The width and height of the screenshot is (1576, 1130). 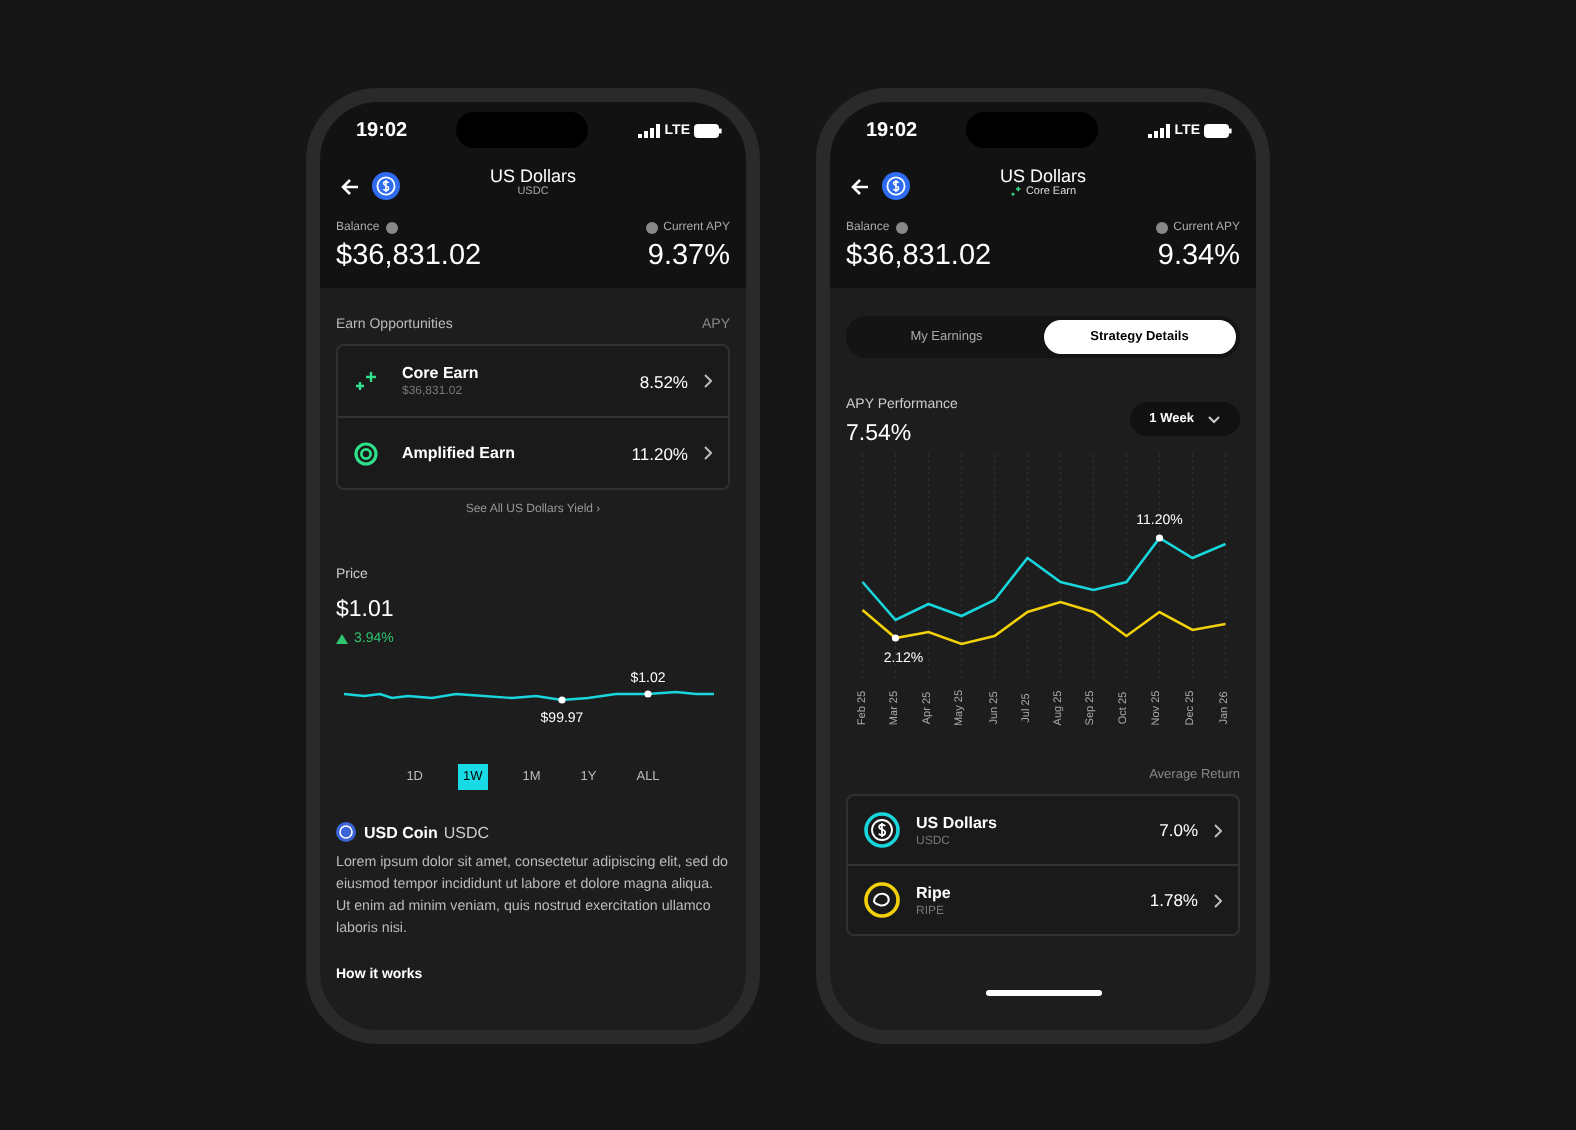 What do you see at coordinates (934, 892) in the screenshot?
I see `asset-name: Ripe` at bounding box center [934, 892].